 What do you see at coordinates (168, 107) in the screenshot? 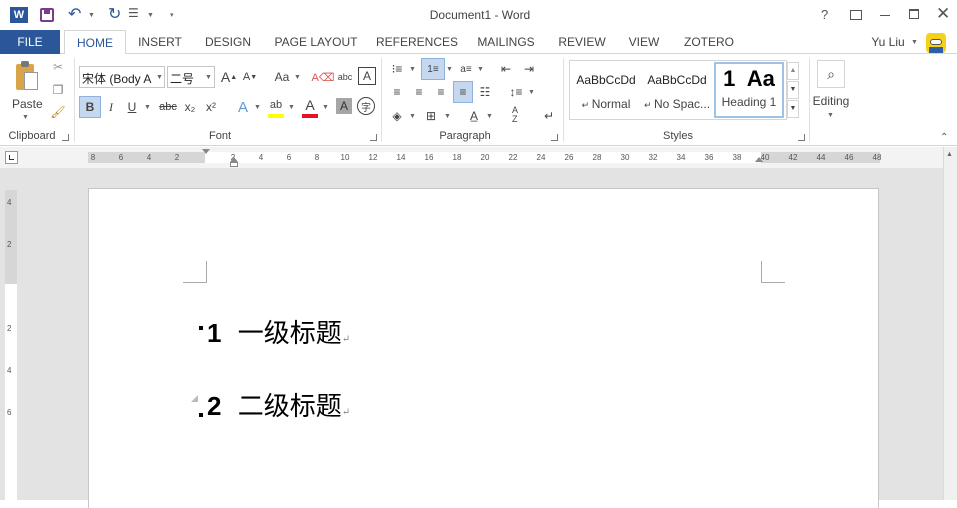
I see `strikethrough-button: abc` at bounding box center [168, 107].